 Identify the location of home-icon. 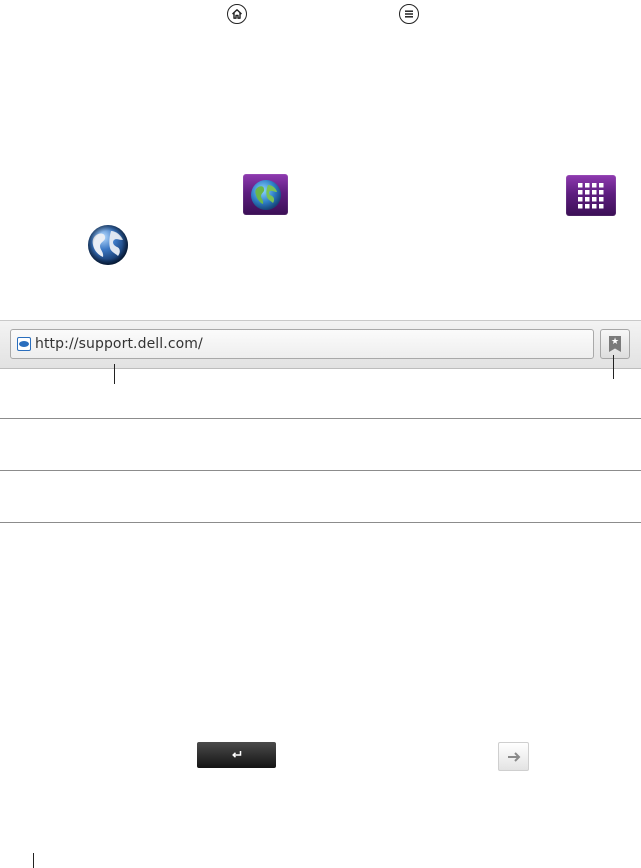
(237, 14).